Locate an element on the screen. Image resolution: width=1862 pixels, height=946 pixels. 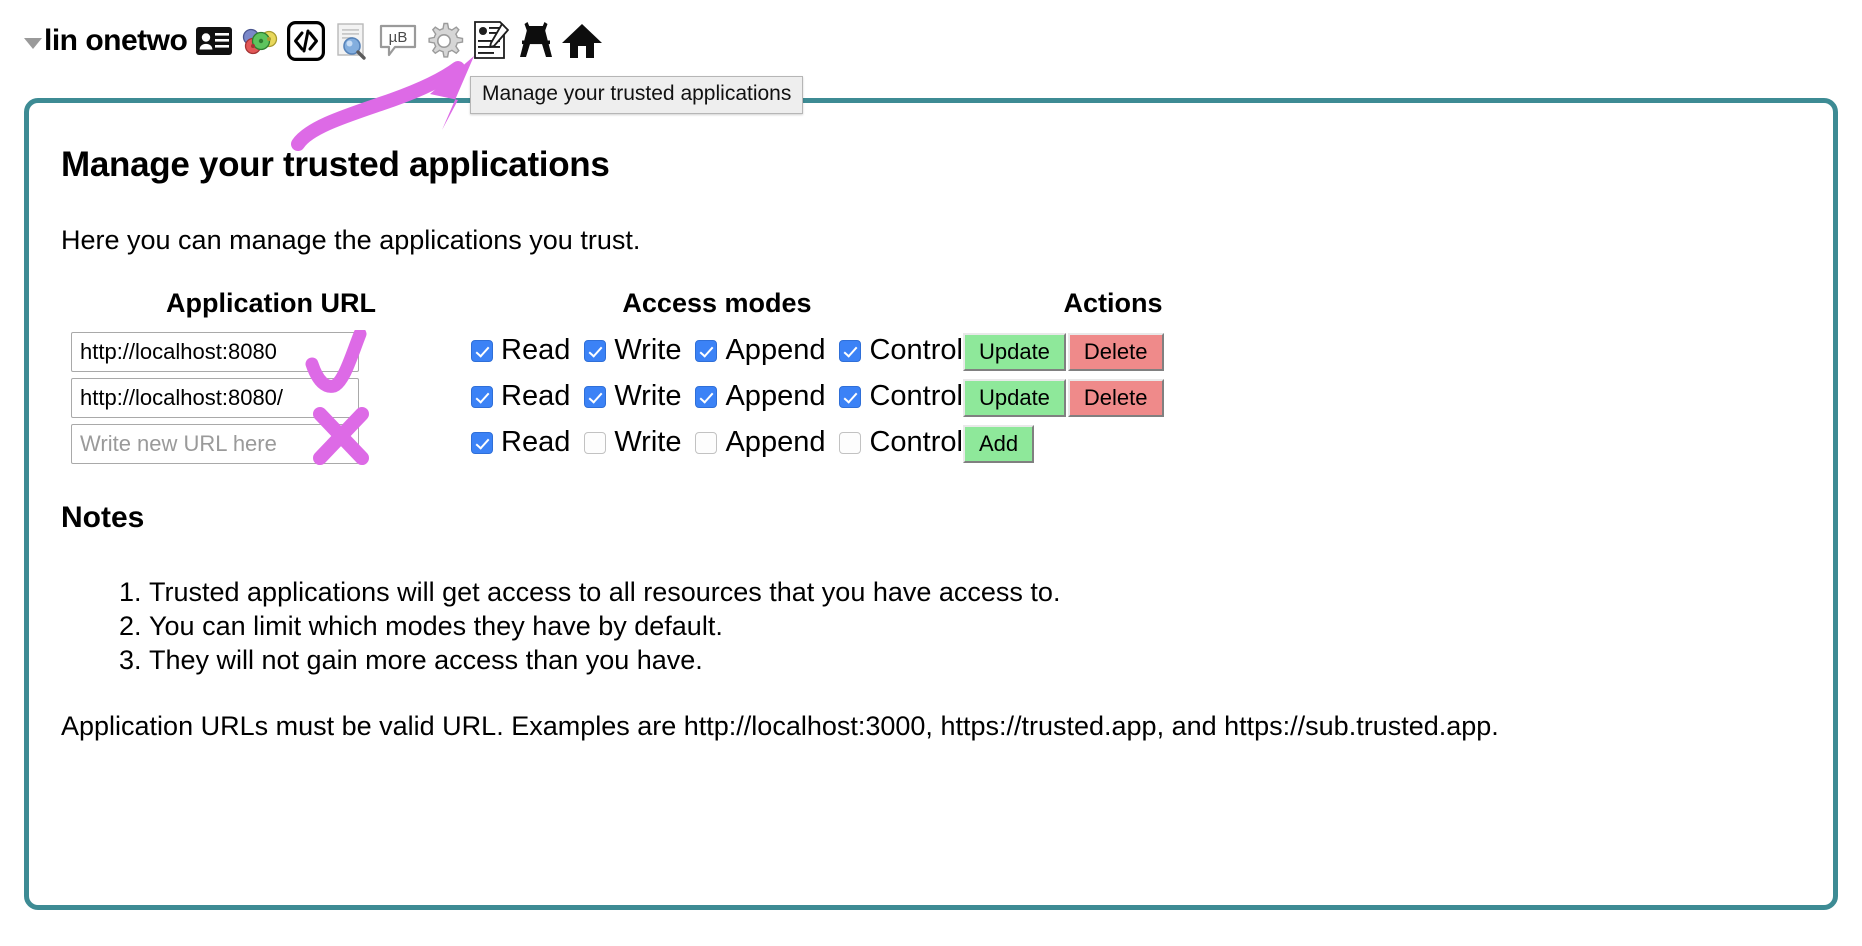
edit-profile-icon is located at coordinates (490, 41).